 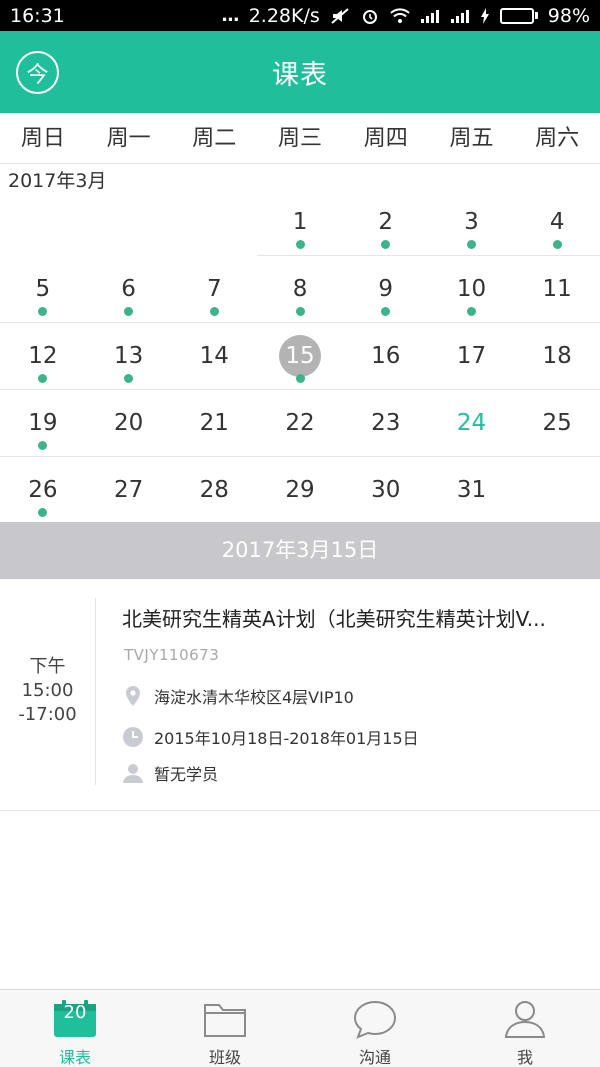 I want to click on weekday-wed: 周三, so click(x=300, y=138).